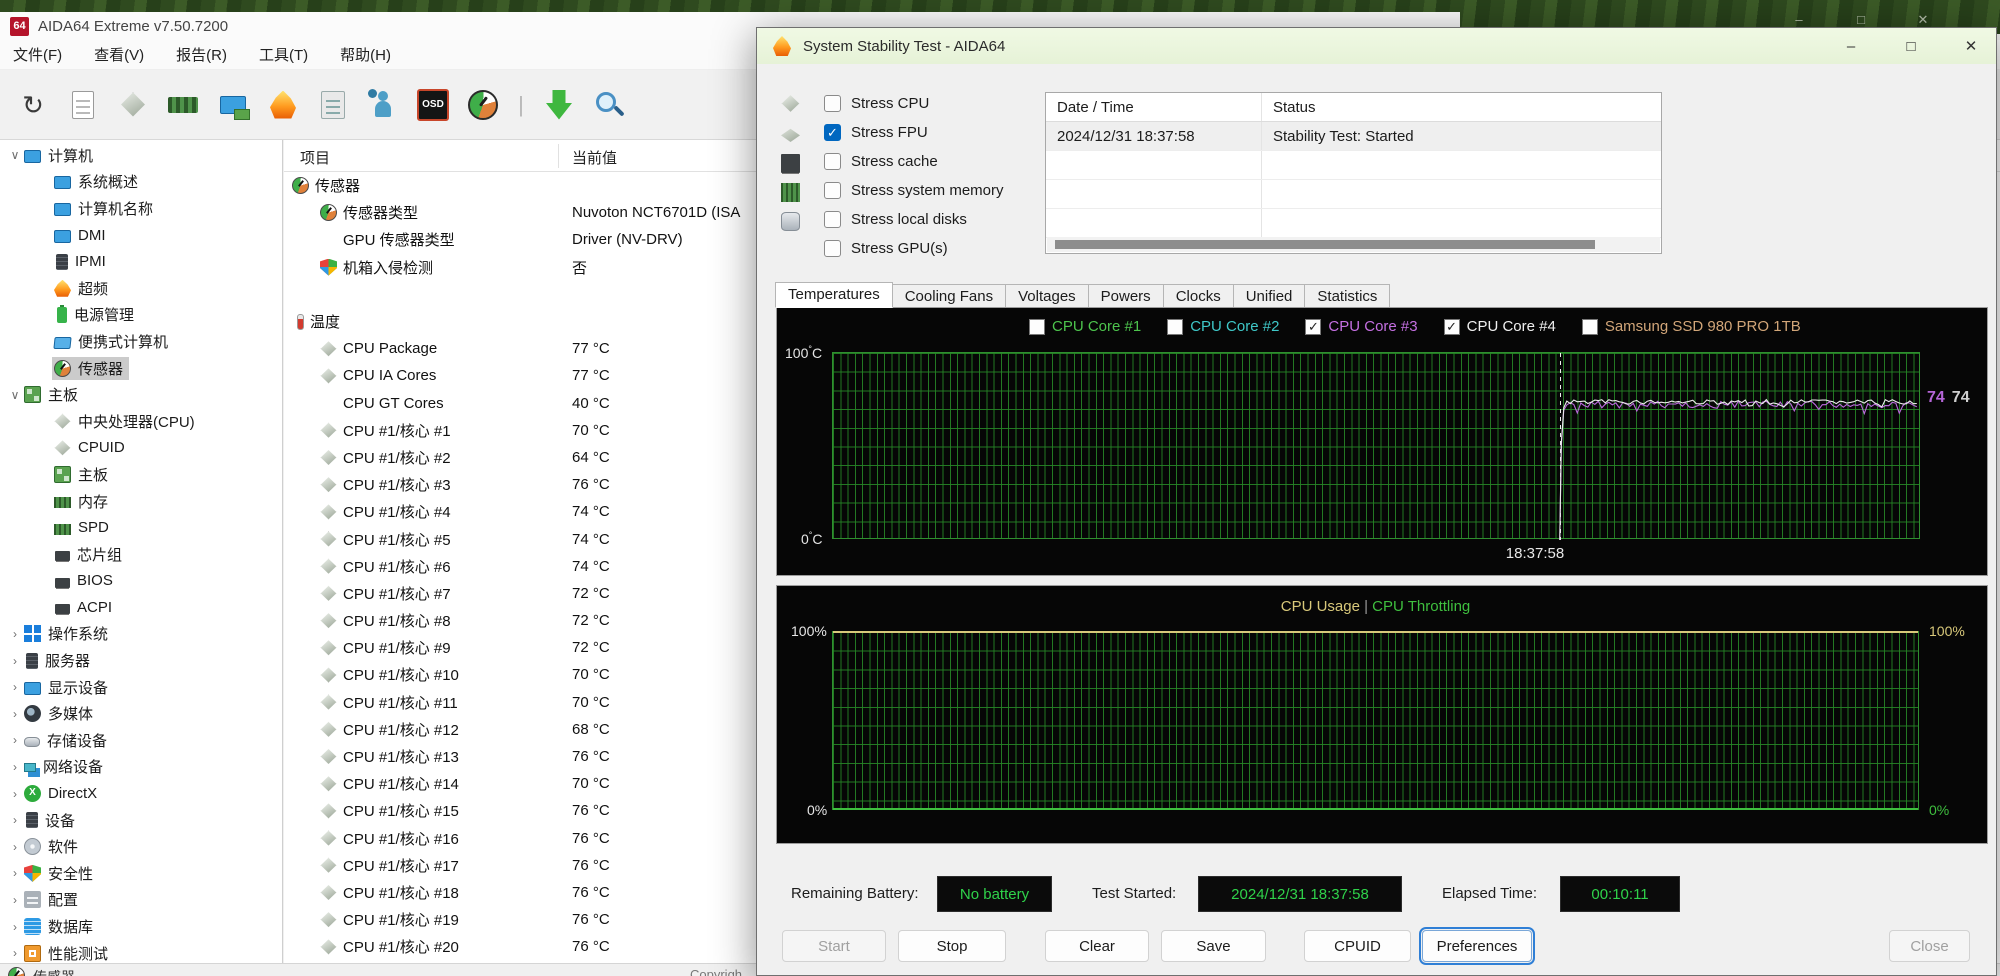  I want to click on cpuid-button: CPUID, so click(1357, 946).